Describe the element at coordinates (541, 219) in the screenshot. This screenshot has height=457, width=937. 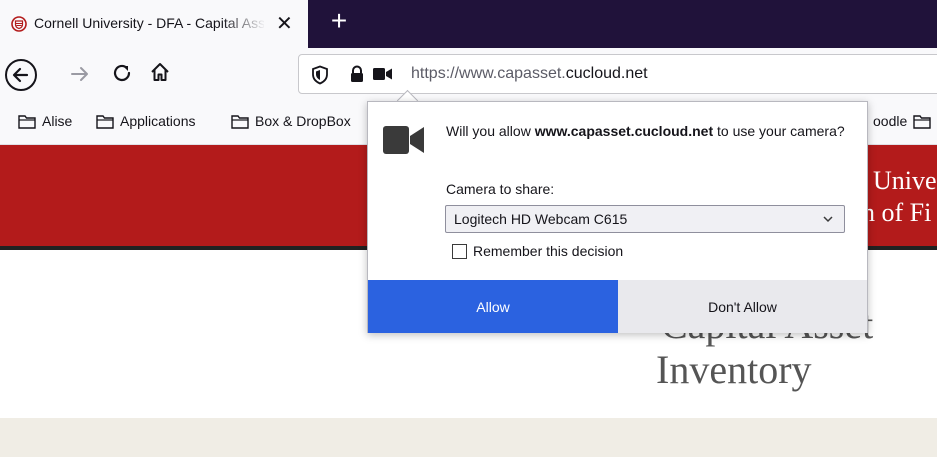
I see `camera-select-value: Logitech HD Webcam C615` at that location.